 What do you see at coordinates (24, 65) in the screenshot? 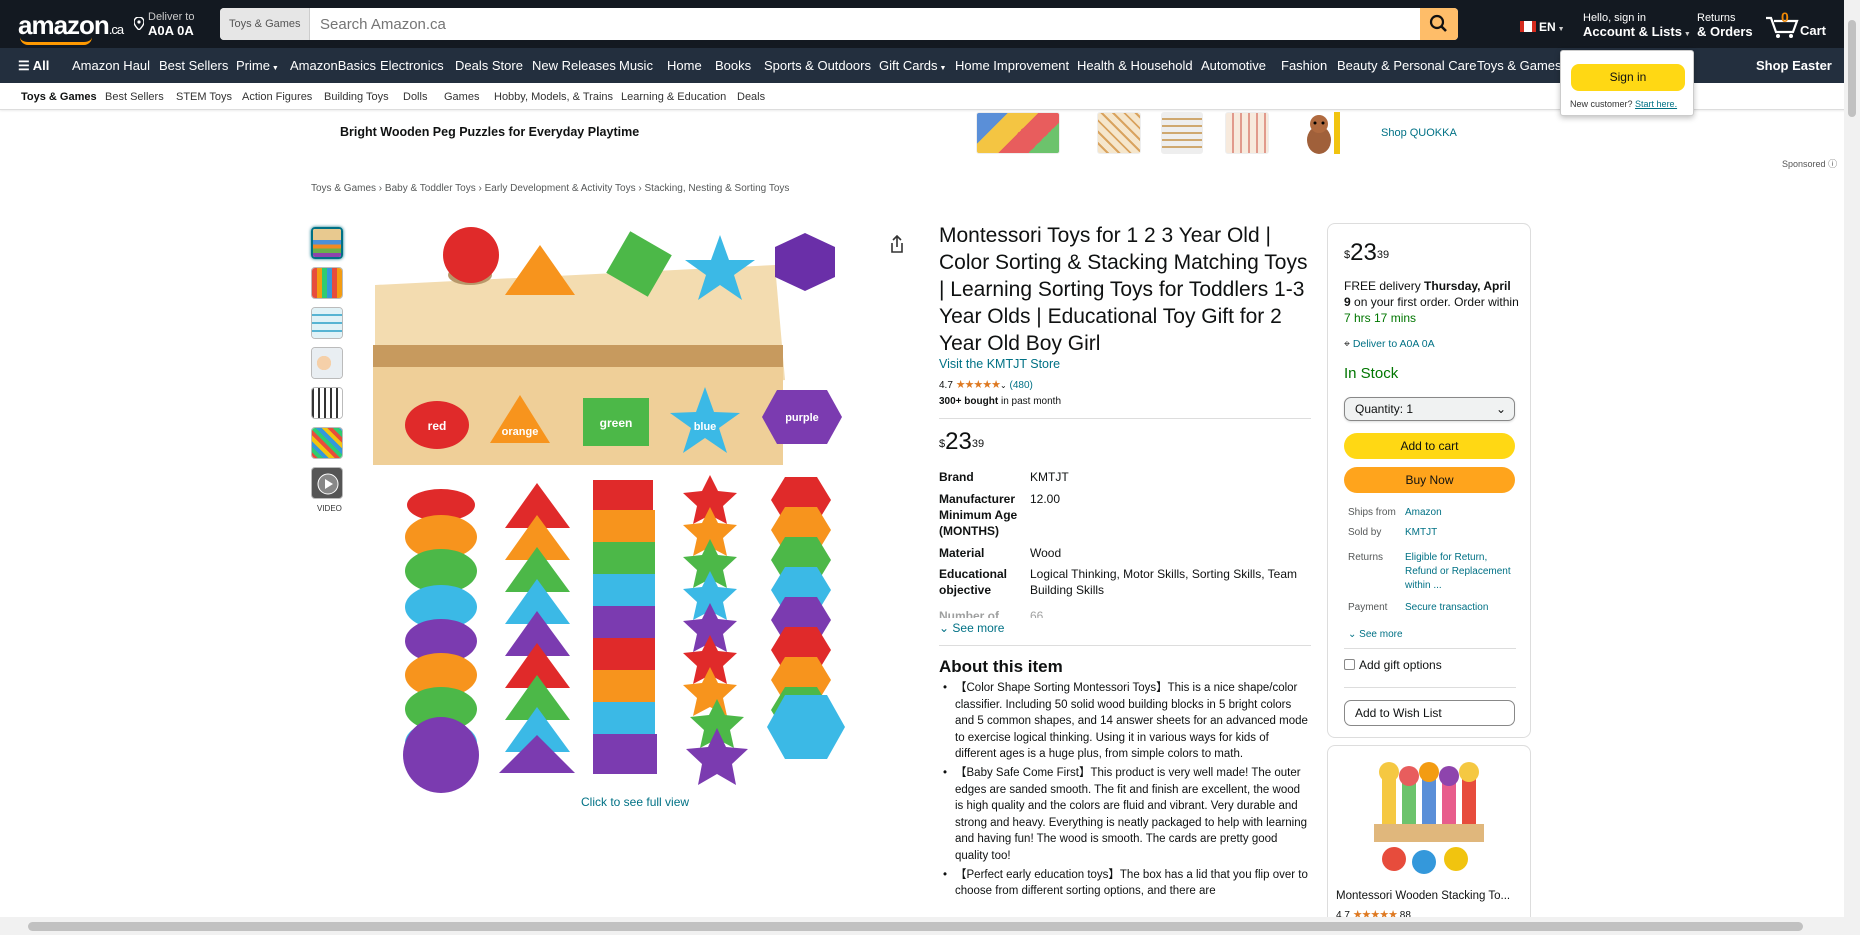
I see `hamburger-icon: ☰` at bounding box center [24, 65].